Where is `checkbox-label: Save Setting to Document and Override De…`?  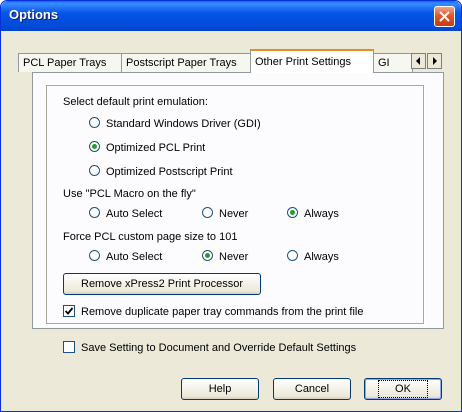 checkbox-label: Save Setting to Document and Override De… is located at coordinates (219, 348).